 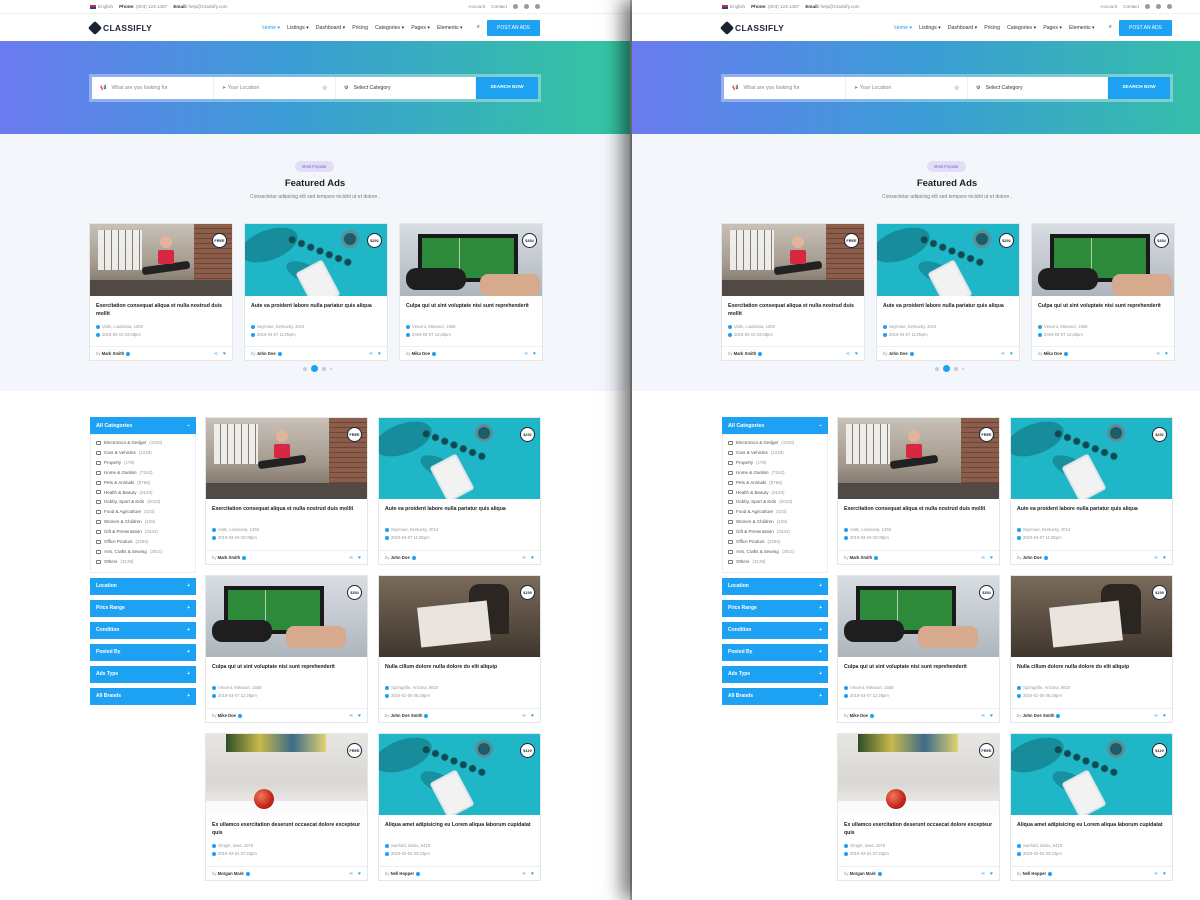 I want to click on ad-author: by John Doe Smith, so click(x=1039, y=715).